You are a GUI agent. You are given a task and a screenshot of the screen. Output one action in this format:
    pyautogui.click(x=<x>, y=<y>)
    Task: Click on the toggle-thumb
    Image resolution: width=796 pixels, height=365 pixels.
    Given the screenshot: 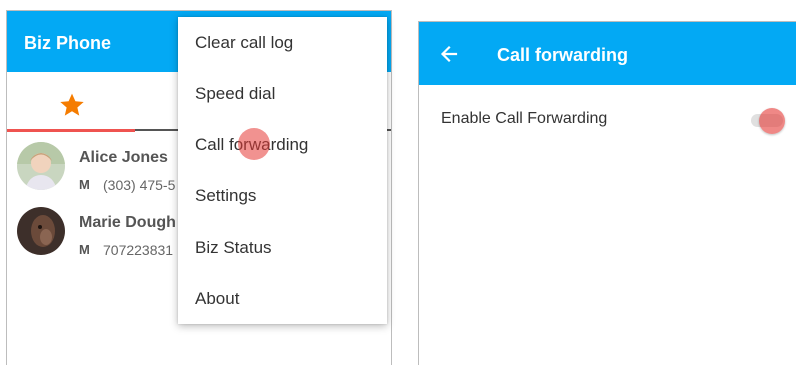 What is the action you would take?
    pyautogui.click(x=772, y=121)
    